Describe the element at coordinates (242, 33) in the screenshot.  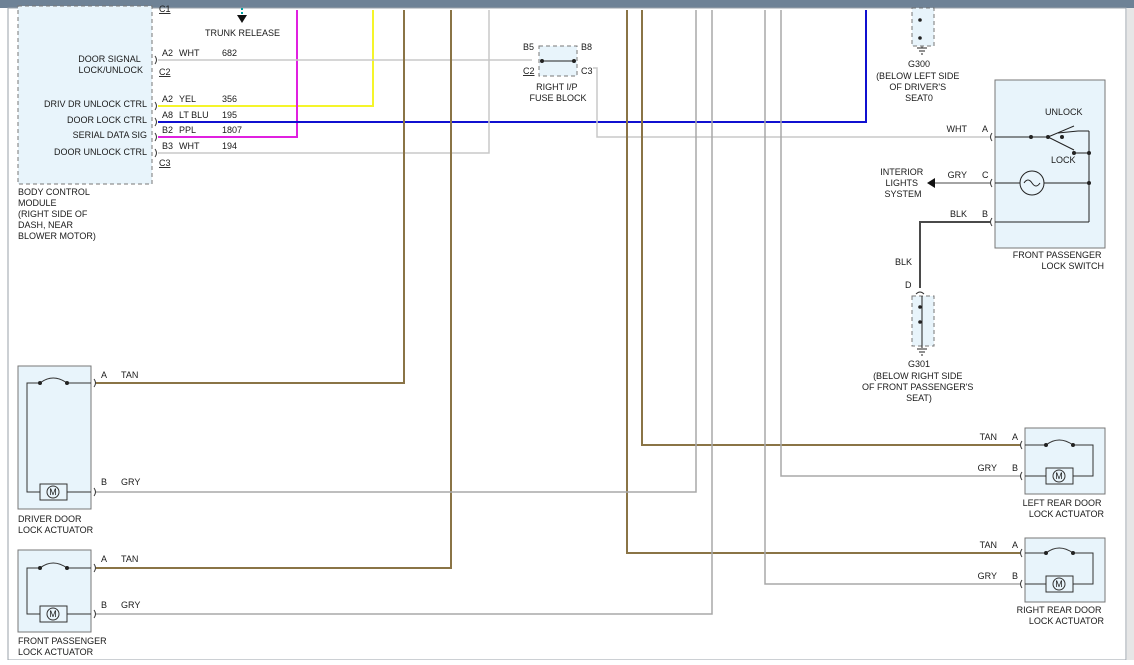
I see `trunk-release-label: TRUNK RELEASE` at that location.